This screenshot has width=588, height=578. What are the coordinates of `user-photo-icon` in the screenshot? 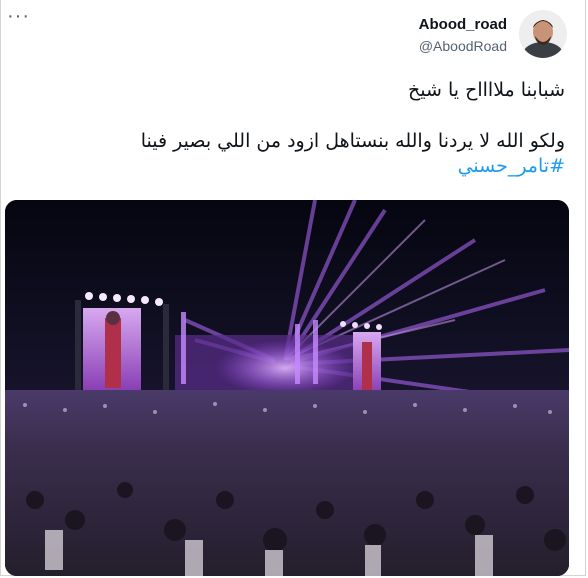 It's located at (543, 34).